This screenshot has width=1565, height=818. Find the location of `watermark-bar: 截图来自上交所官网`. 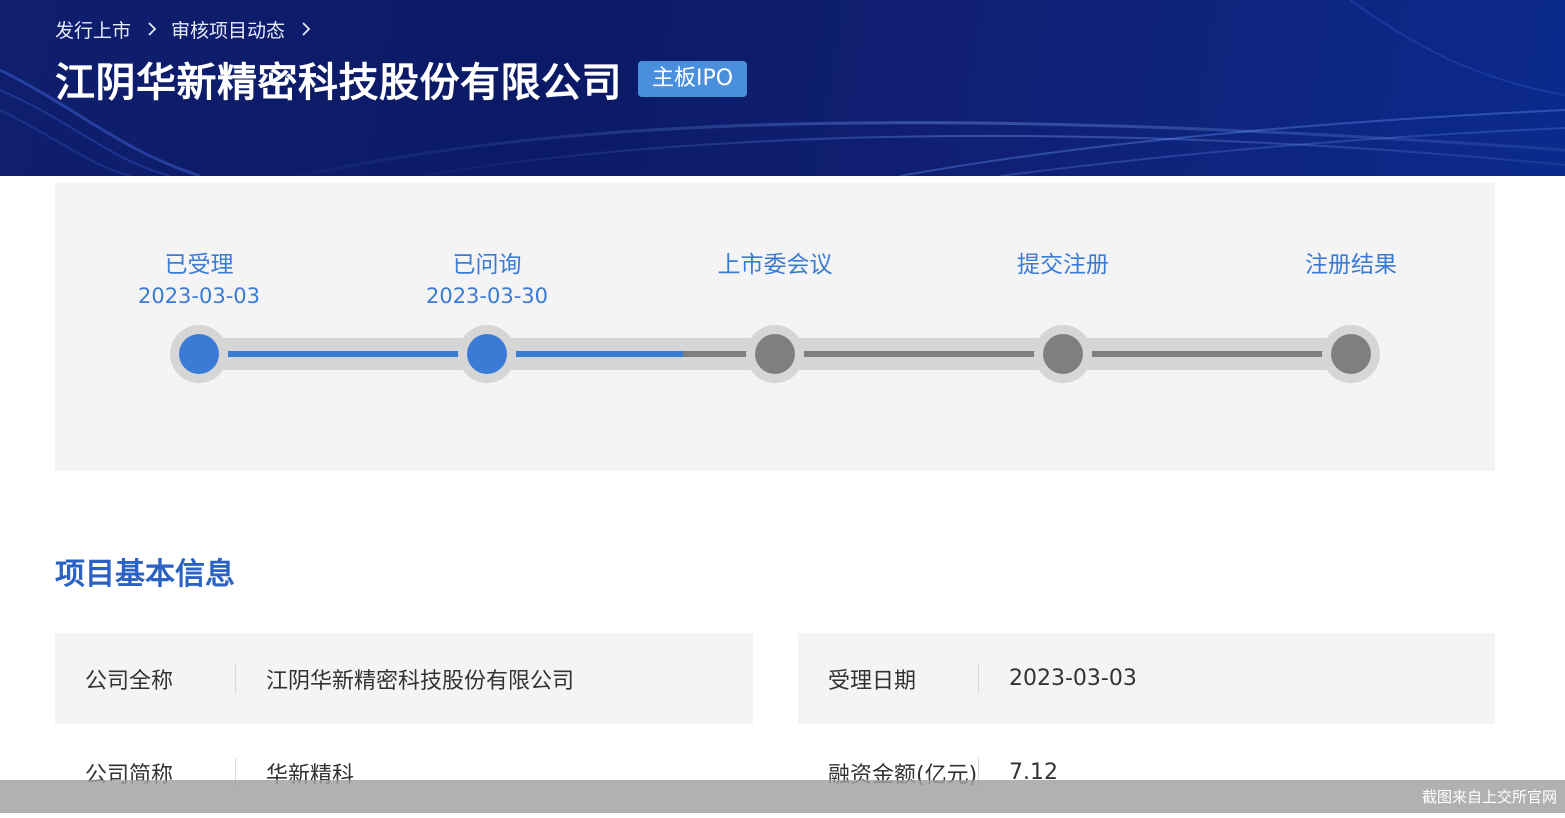

watermark-bar: 截图来自上交所官网 is located at coordinates (782, 796).